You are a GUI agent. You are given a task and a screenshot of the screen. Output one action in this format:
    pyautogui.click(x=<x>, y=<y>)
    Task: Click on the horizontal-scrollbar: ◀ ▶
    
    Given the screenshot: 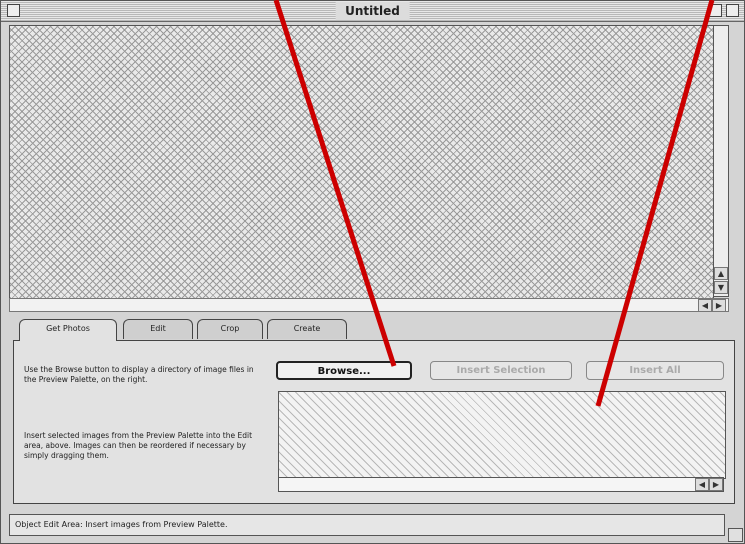 What is the action you would take?
    pyautogui.click(x=369, y=305)
    